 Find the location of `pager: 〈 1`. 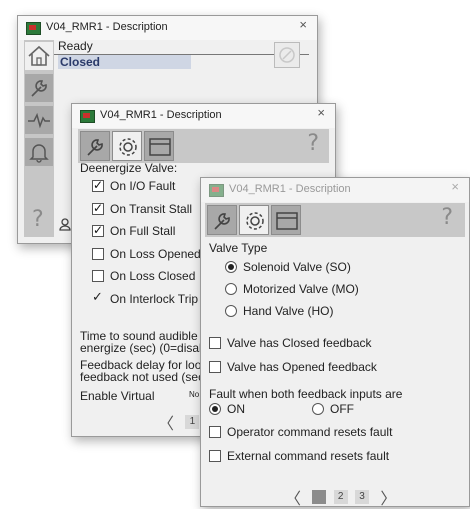

pager: 〈 1 is located at coordinates (176, 422).